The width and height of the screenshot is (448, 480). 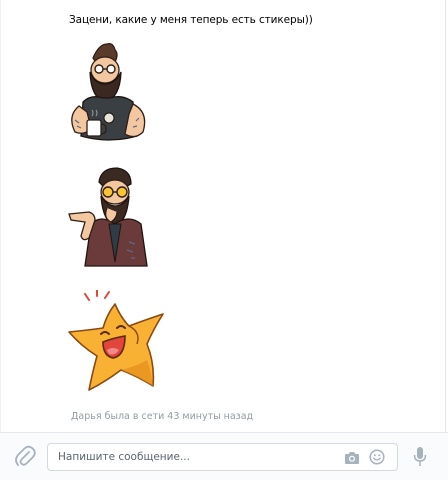 What do you see at coordinates (162, 416) in the screenshot?
I see `online-status: Дарья была в сети 43 минуты назад` at bounding box center [162, 416].